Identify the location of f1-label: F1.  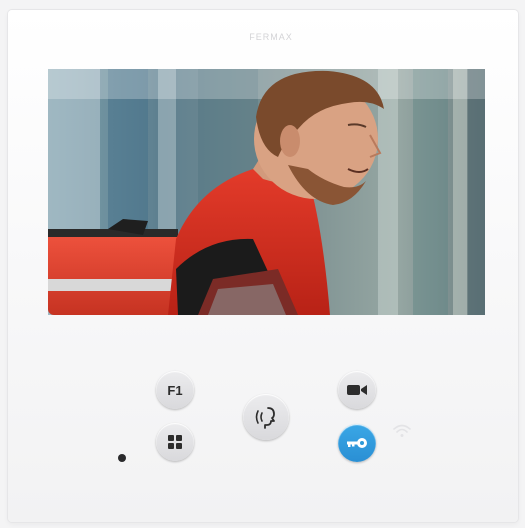
(175, 390).